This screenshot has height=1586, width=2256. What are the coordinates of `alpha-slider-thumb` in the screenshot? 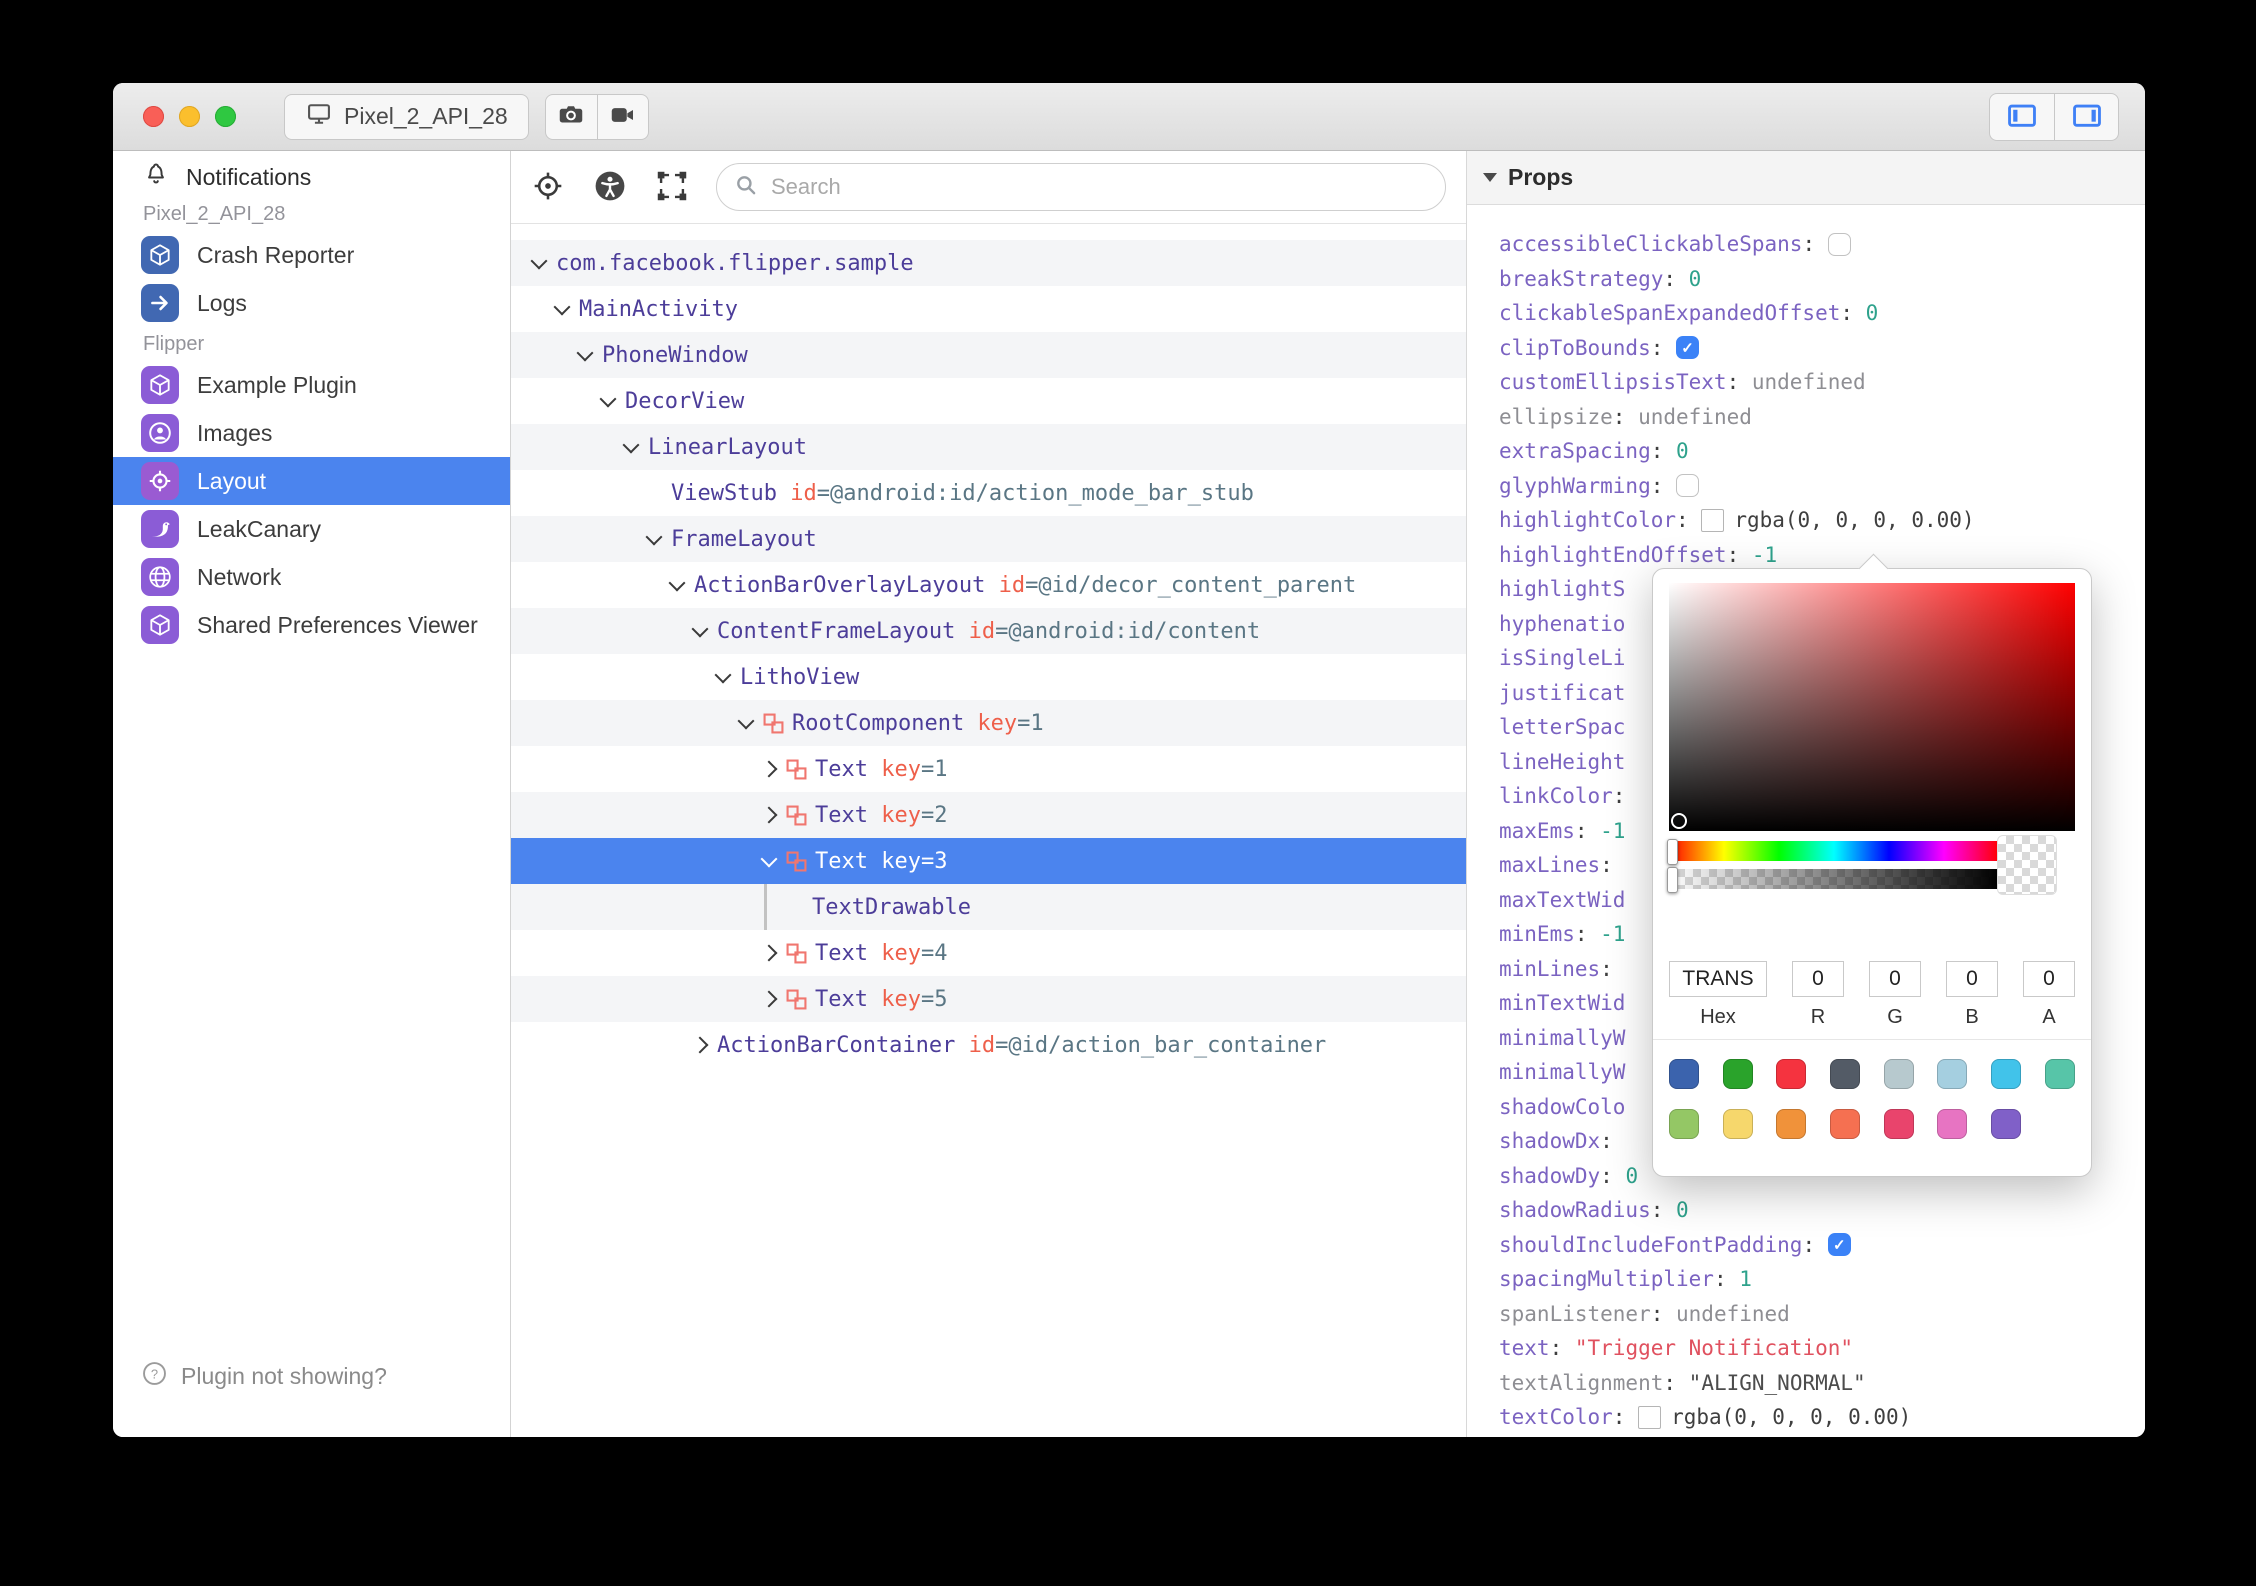 It's located at (1672, 880).